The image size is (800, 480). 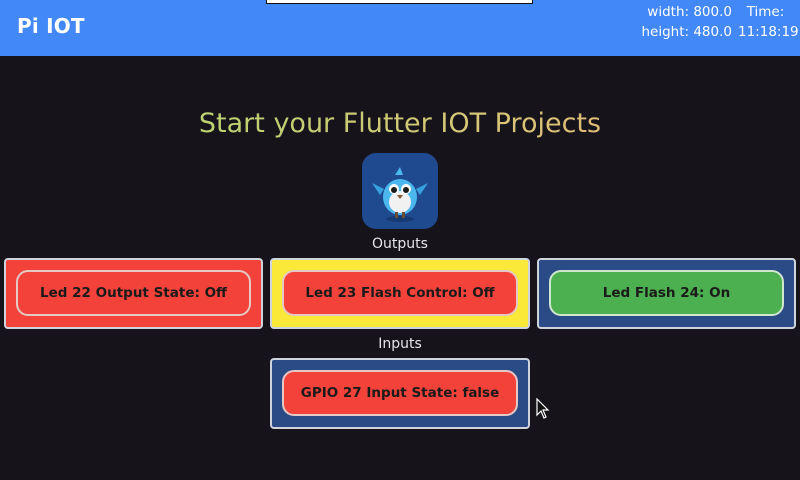 I want to click on led24-flash-button: Led Flash 24: On, so click(x=666, y=293).